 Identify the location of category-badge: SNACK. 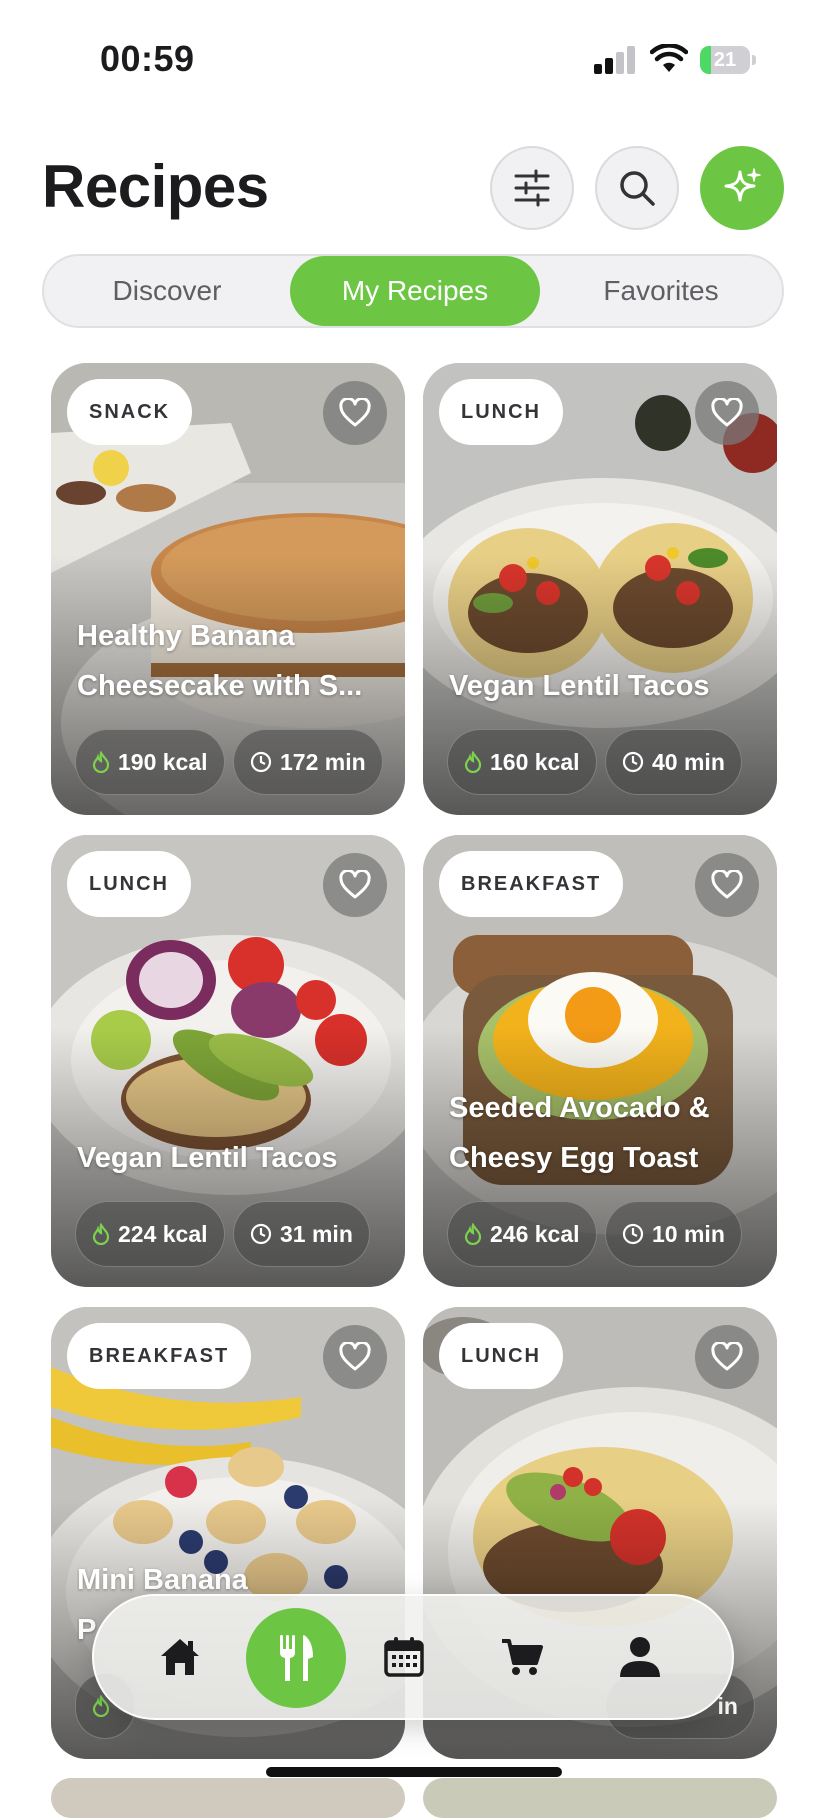
(130, 412).